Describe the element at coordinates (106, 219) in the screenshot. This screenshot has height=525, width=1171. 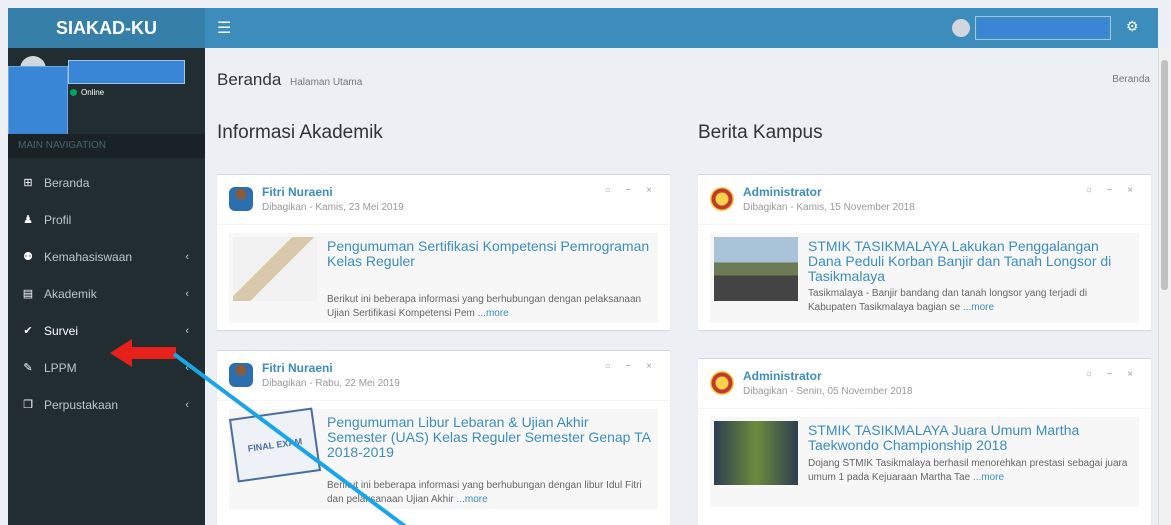
I see `sidebar-item-profil: ♟ Profil` at that location.